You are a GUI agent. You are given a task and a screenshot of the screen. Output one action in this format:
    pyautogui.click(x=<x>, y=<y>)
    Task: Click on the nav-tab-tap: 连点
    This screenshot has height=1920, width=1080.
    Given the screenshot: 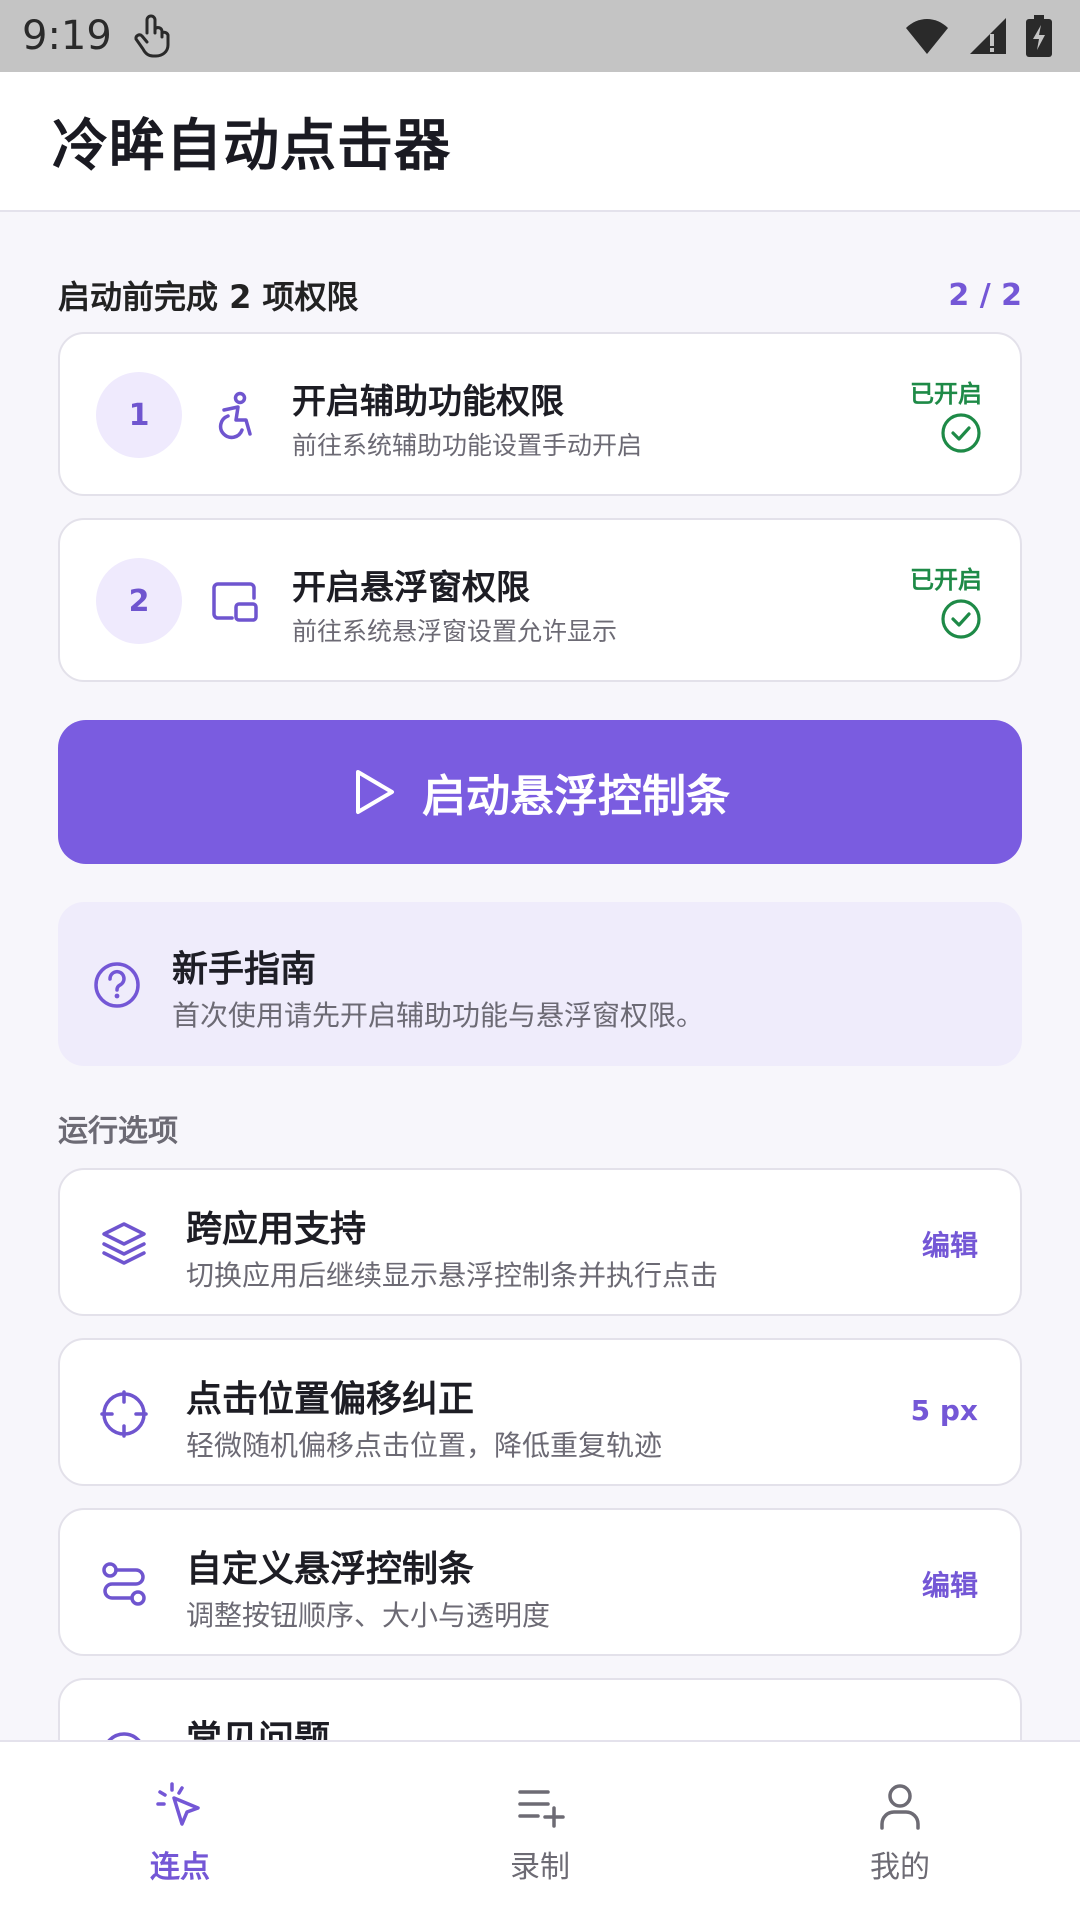 What is the action you would take?
    pyautogui.click(x=180, y=1831)
    